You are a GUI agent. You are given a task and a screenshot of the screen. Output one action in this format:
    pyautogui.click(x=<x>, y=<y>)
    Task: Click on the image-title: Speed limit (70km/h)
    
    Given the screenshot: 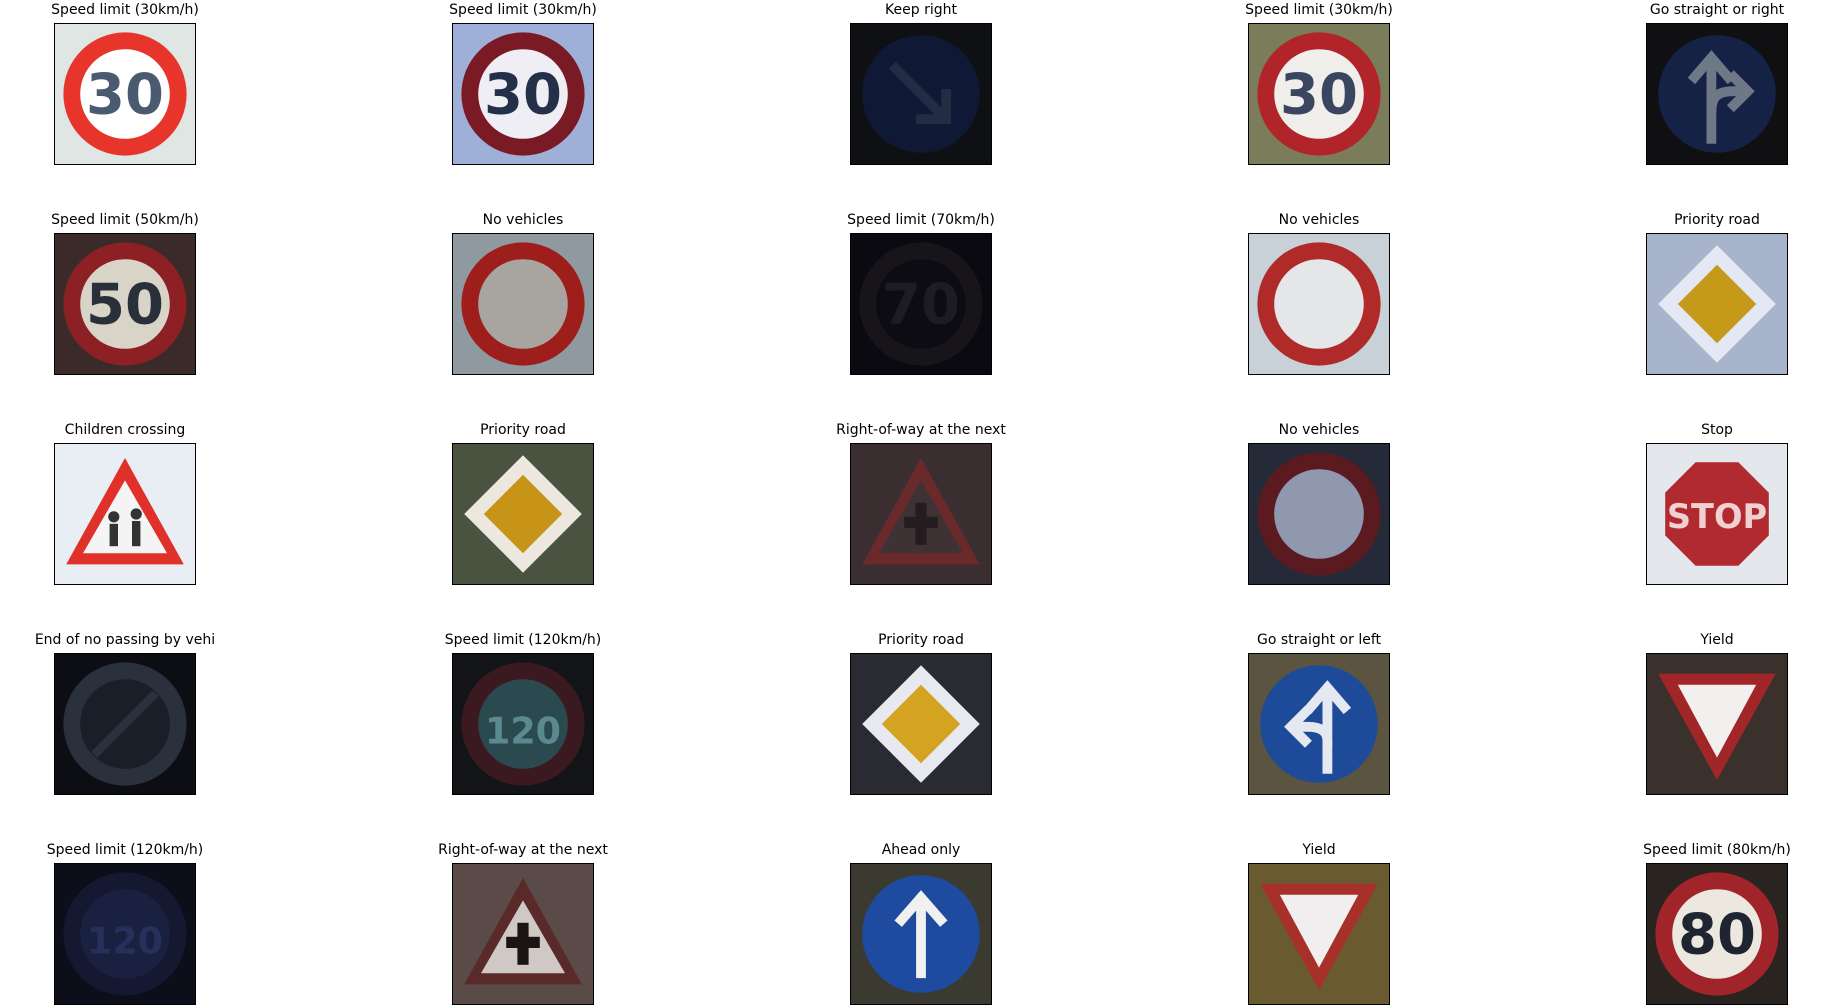 What is the action you would take?
    pyautogui.click(x=921, y=220)
    